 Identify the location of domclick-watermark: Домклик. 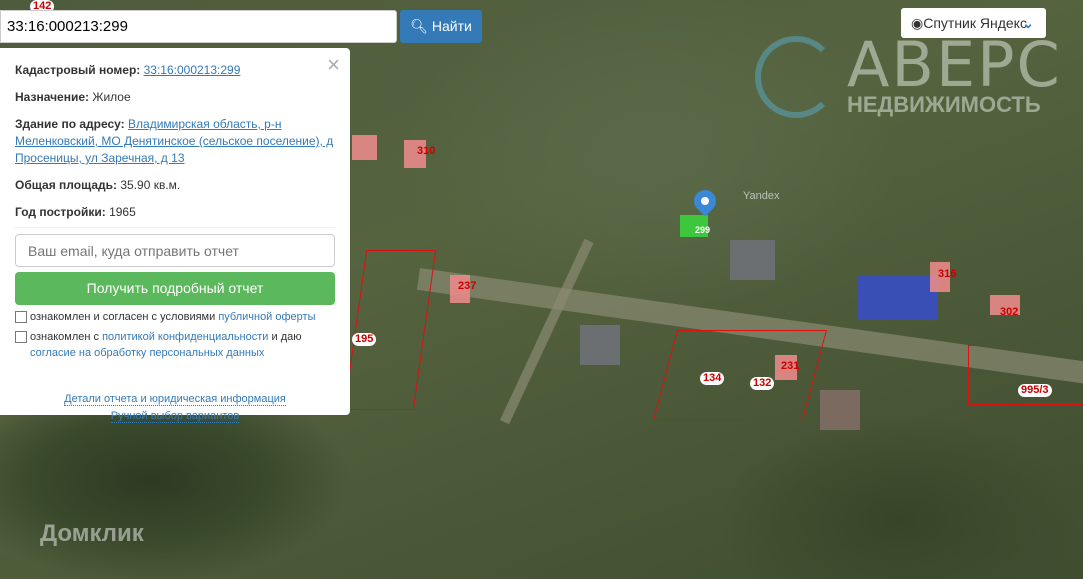
(92, 533).